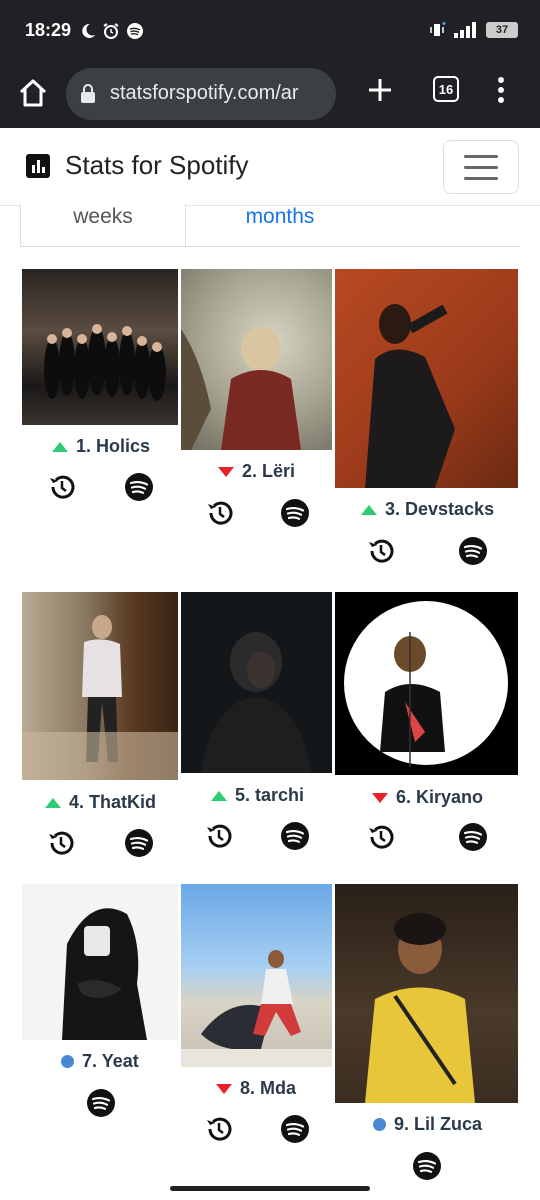 Image resolution: width=540 pixels, height=1200 pixels. What do you see at coordinates (501, 90) in the screenshot?
I see `more-menu-icon` at bounding box center [501, 90].